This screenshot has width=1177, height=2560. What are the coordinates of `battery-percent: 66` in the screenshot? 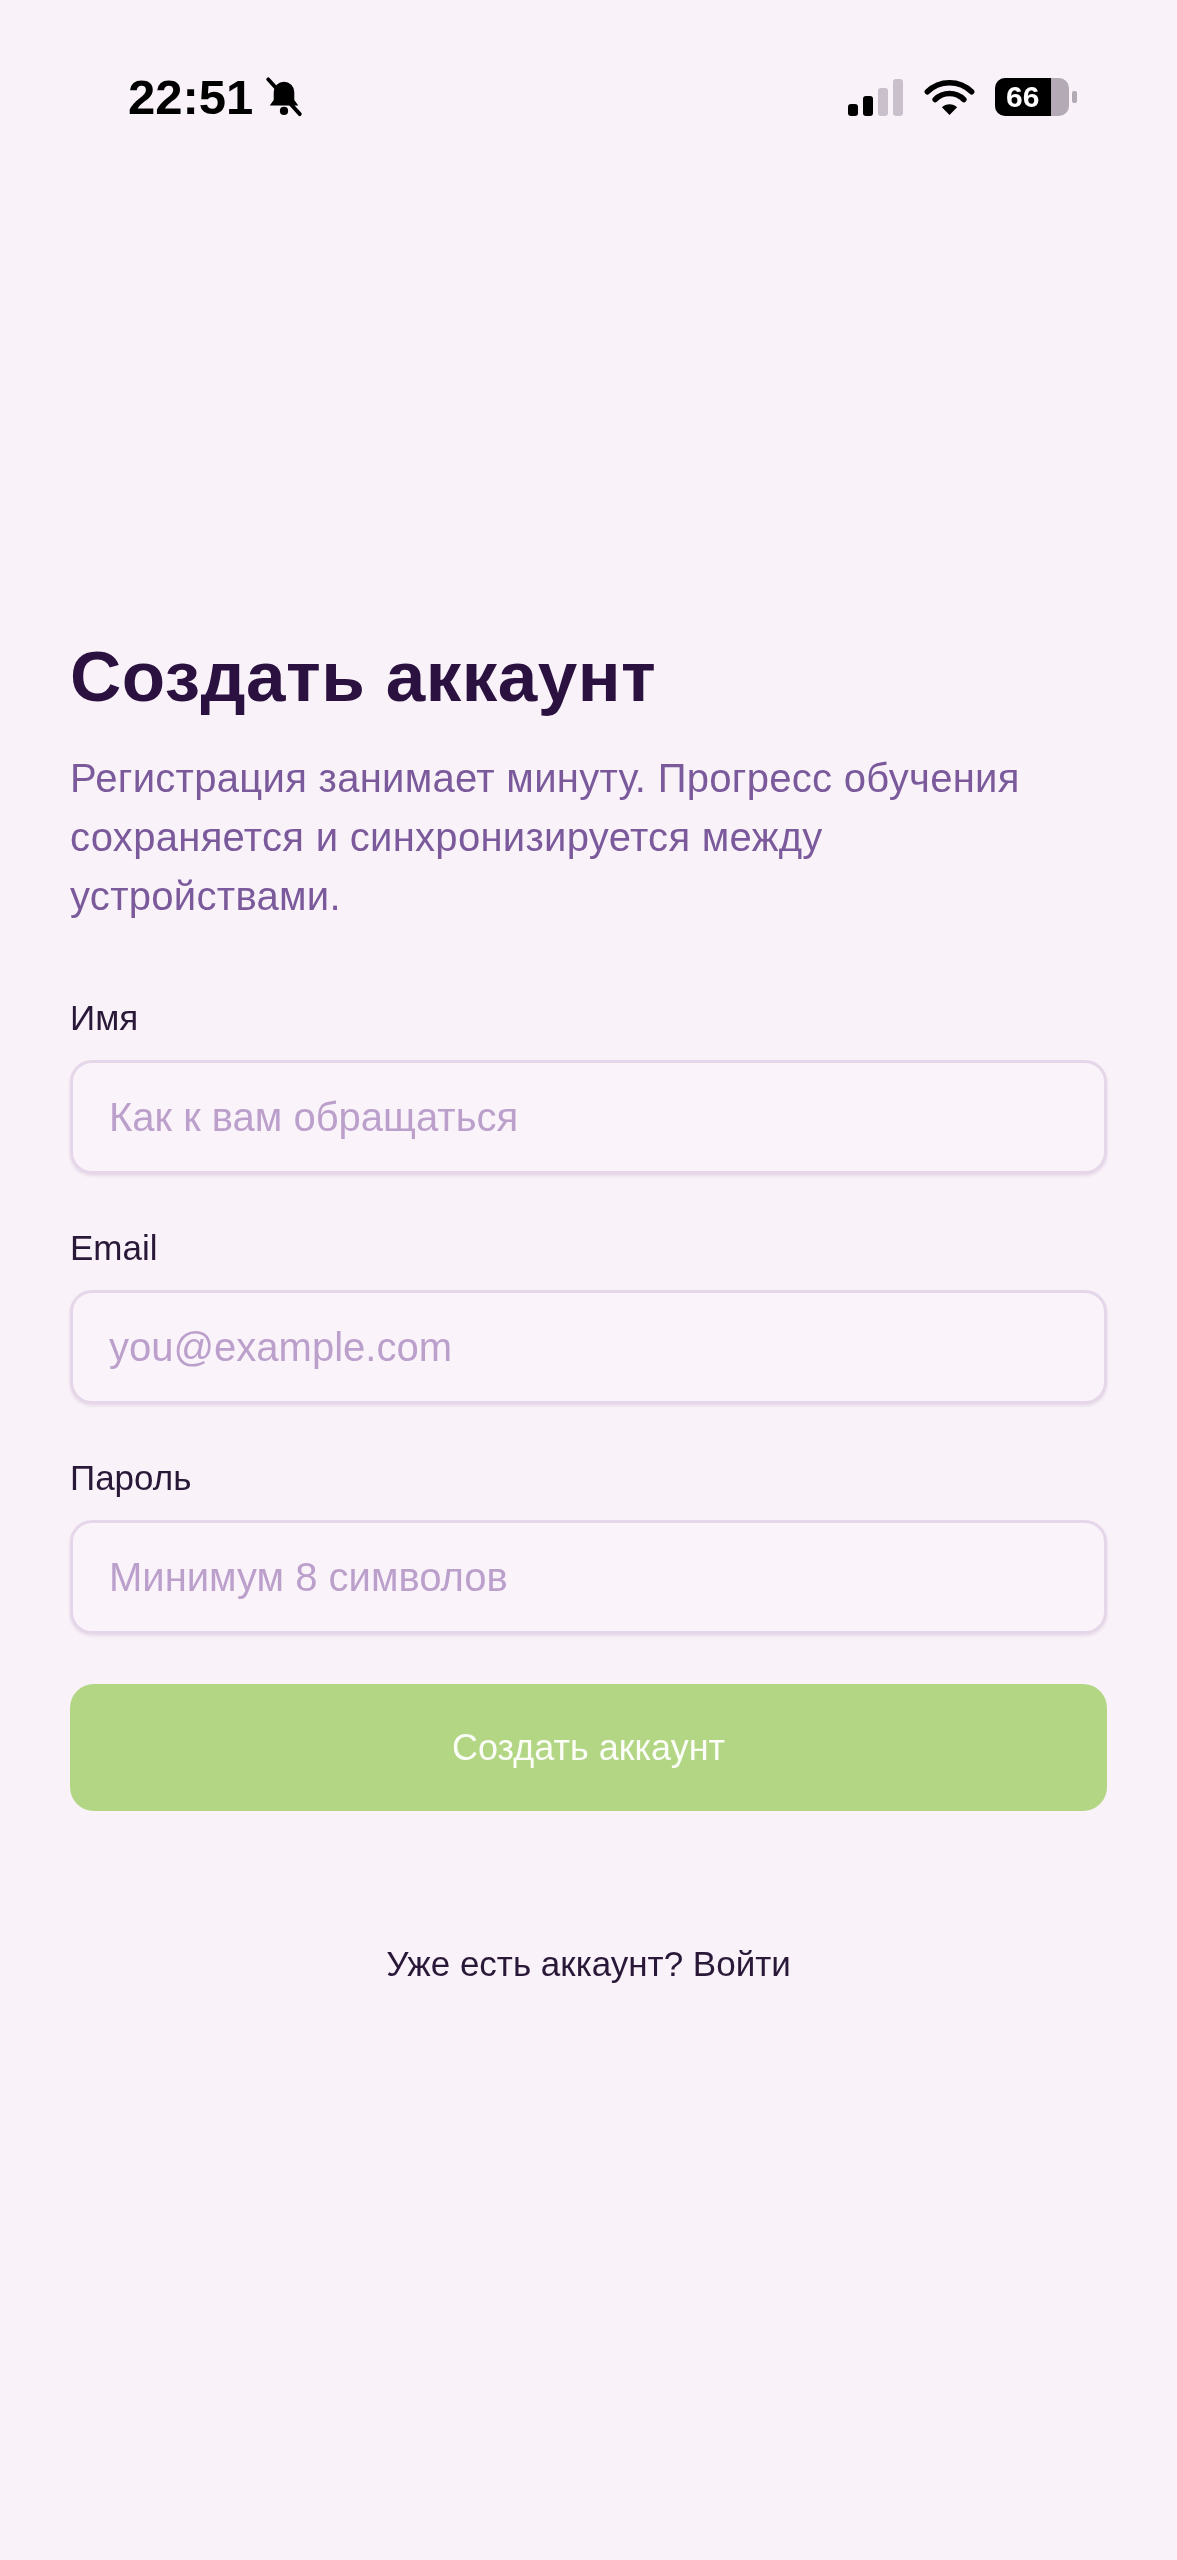 It's located at (1023, 97).